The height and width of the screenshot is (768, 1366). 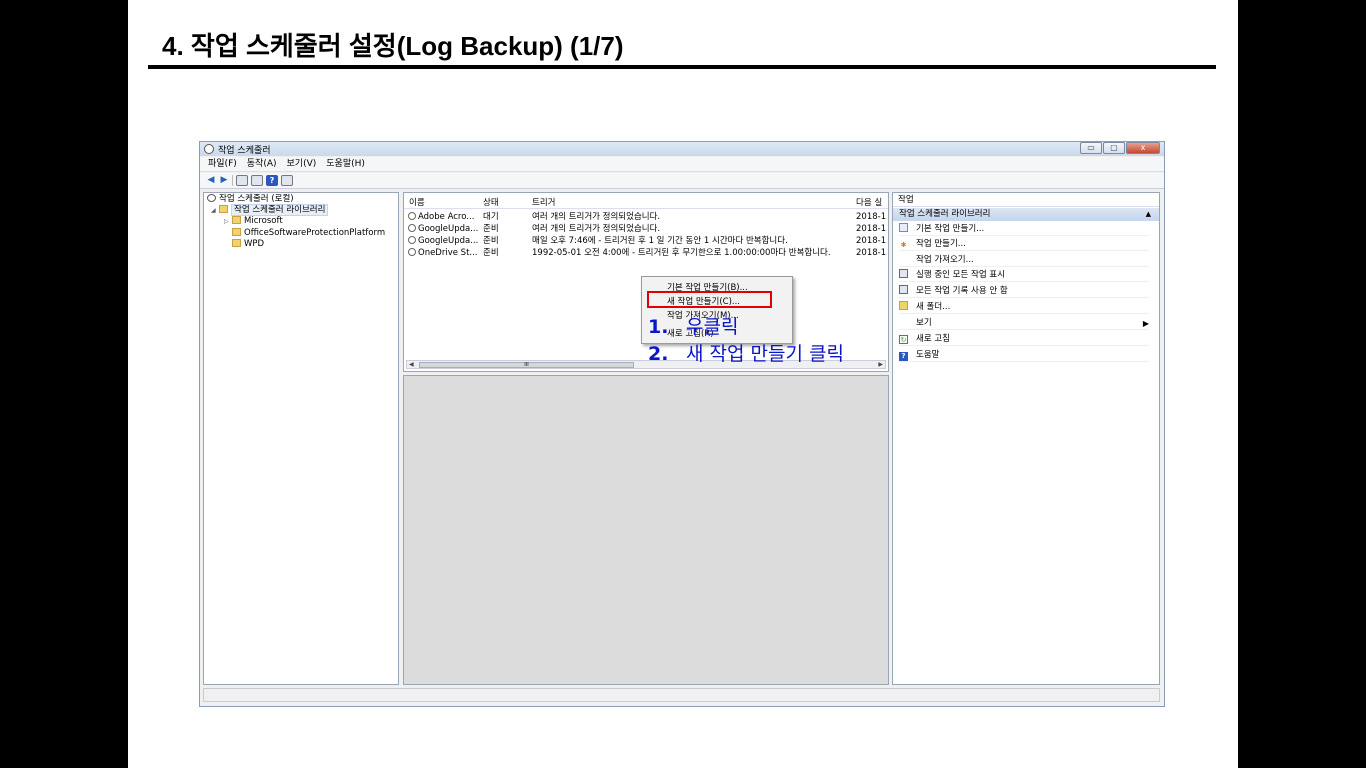 I want to click on tree-item-office: OfficeSoftwareProtectionPlatform, so click(x=308, y=233).